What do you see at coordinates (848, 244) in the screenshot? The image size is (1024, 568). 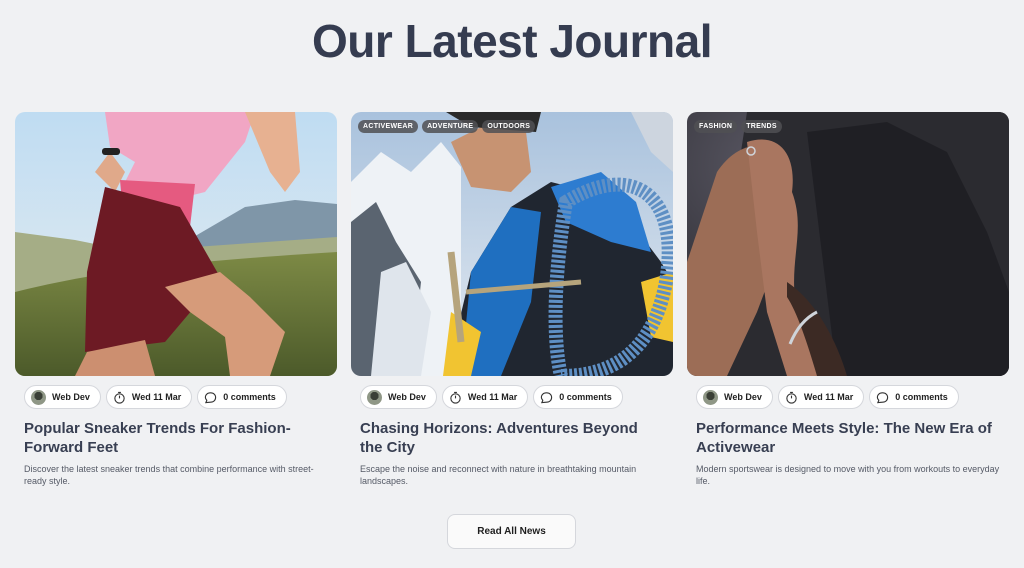 I see `article-image-3: FASHION TRENDS` at bounding box center [848, 244].